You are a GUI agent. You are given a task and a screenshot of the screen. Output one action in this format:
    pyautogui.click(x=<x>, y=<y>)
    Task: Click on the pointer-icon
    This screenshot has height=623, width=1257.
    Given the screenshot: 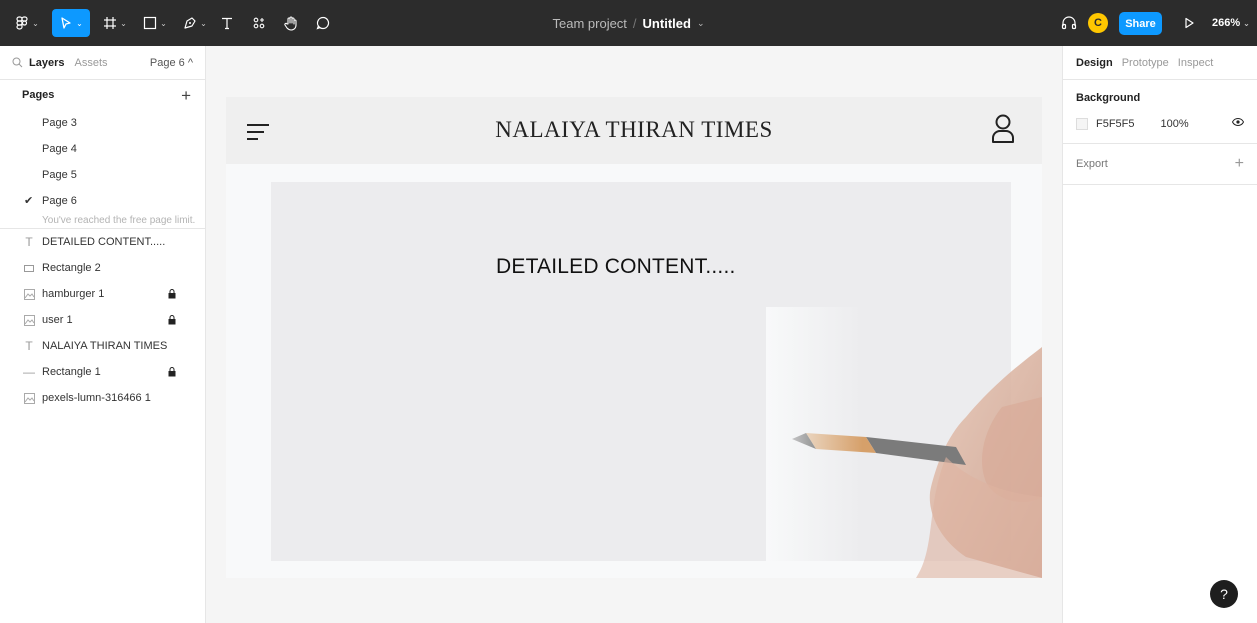 What is the action you would take?
    pyautogui.click(x=66, y=23)
    